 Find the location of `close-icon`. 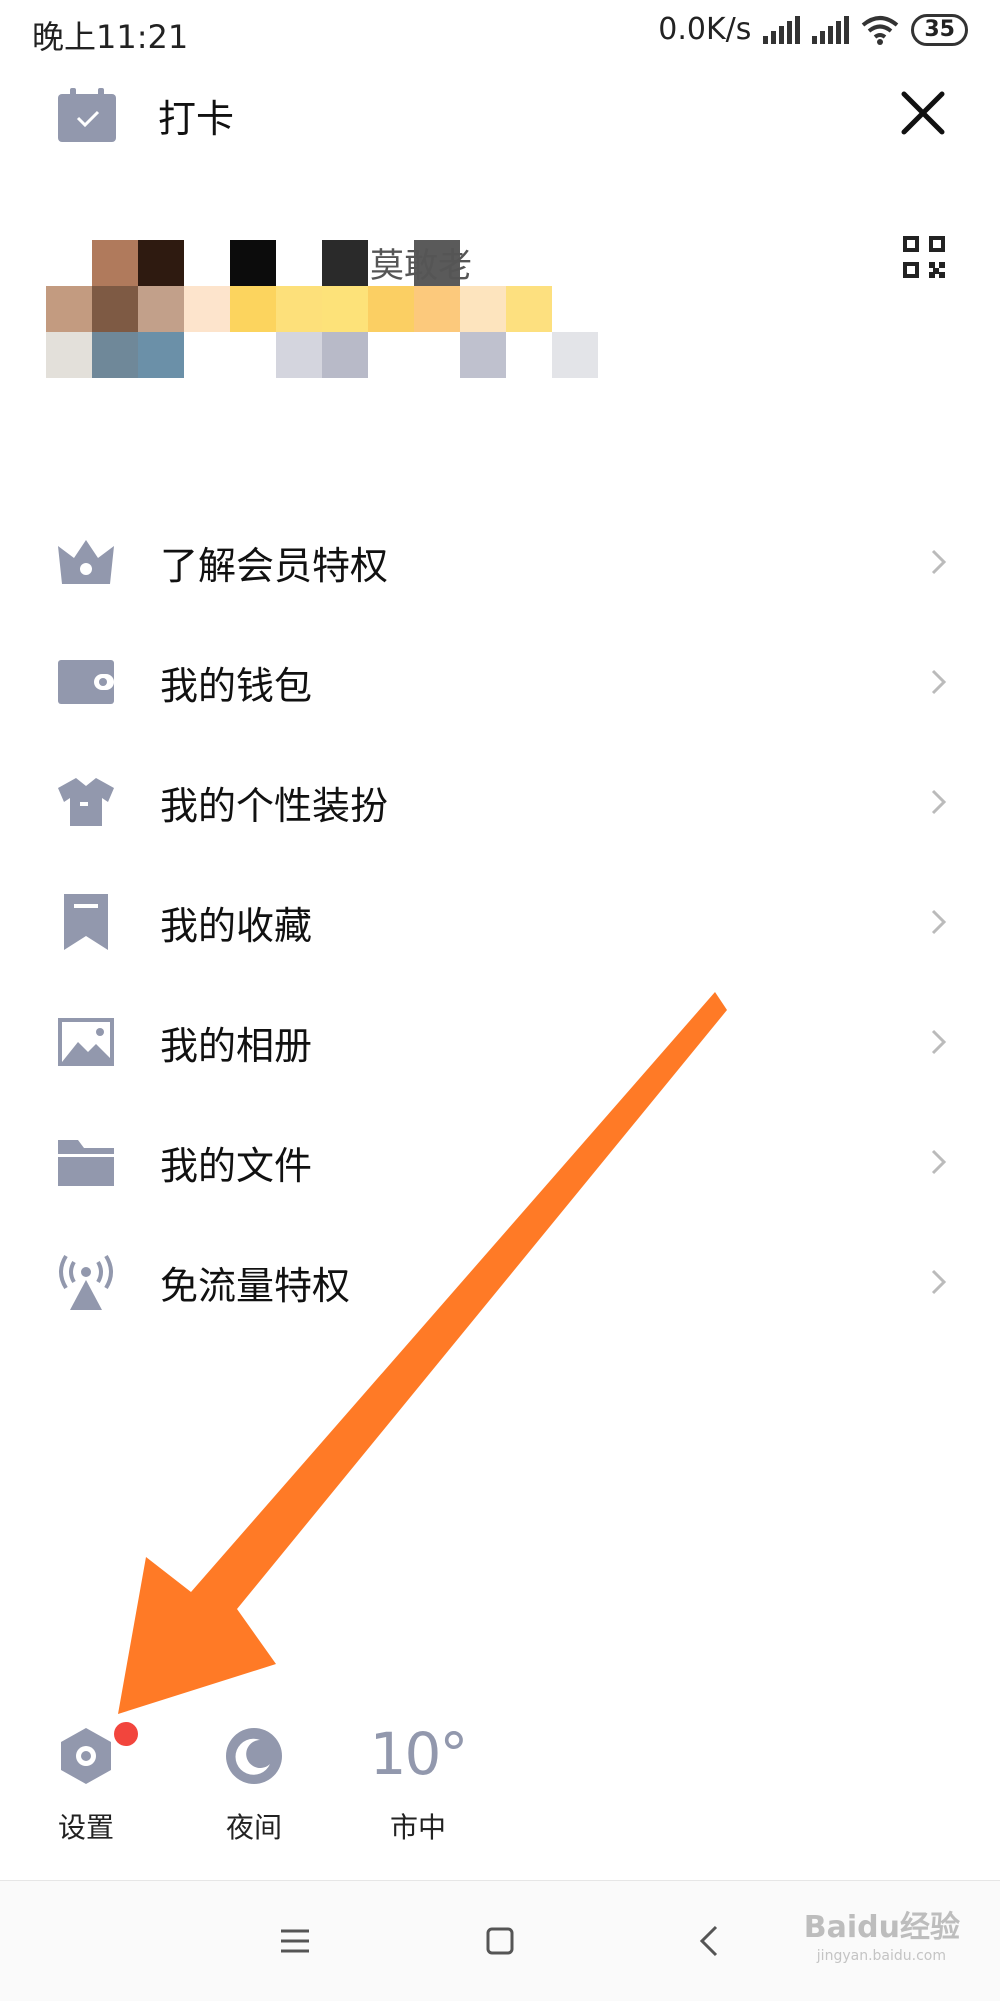

close-icon is located at coordinates (923, 113).